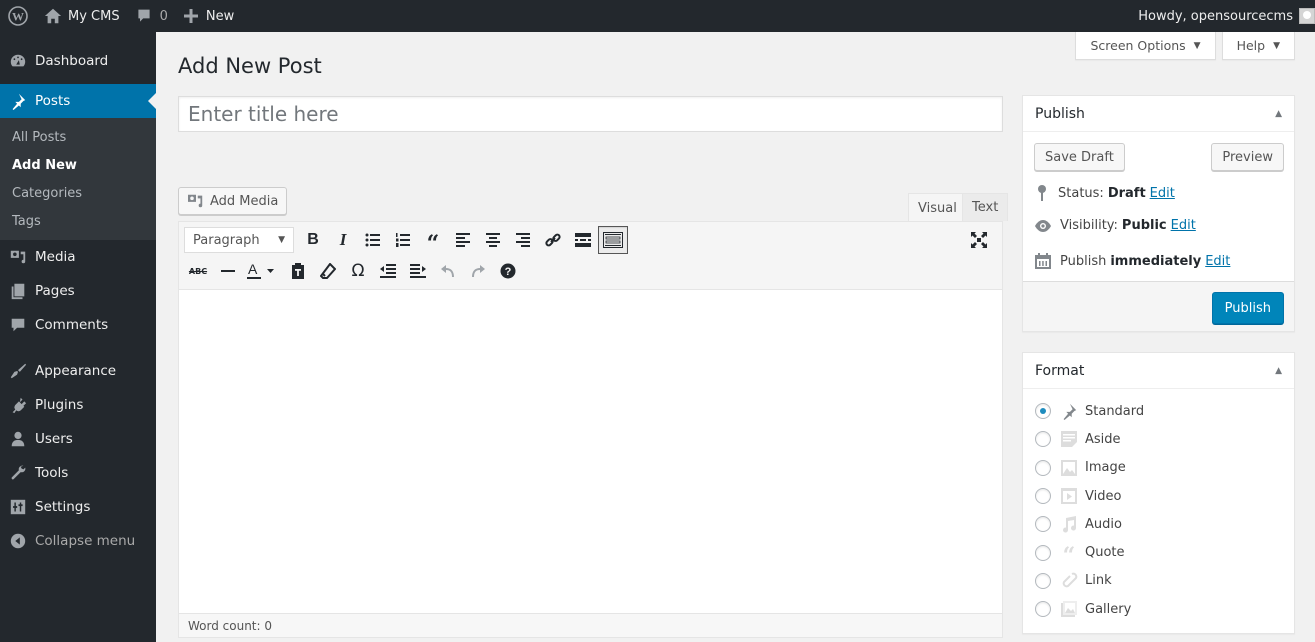  I want to click on posts-submenu: All Posts Add New Categories Tags, so click(78, 179).